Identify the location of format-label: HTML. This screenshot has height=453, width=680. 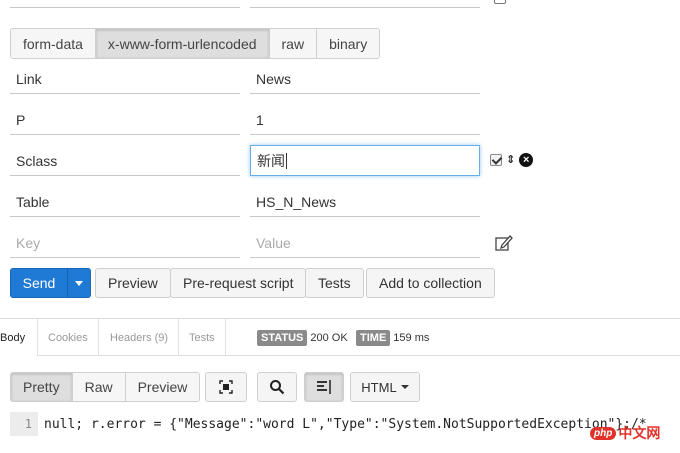
(379, 387).